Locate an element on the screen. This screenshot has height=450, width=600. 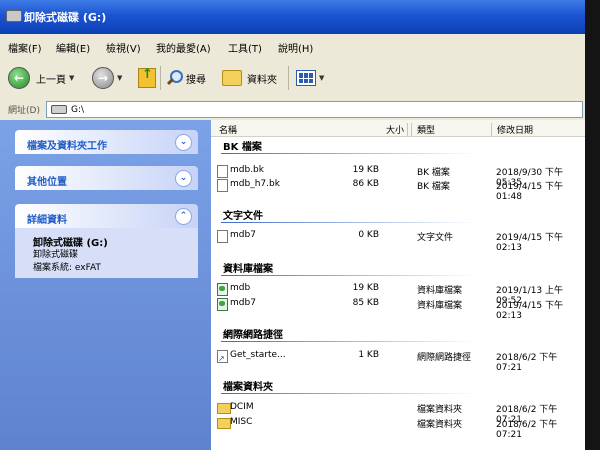
menu-edit: 編輯(E) is located at coordinates (73, 47).